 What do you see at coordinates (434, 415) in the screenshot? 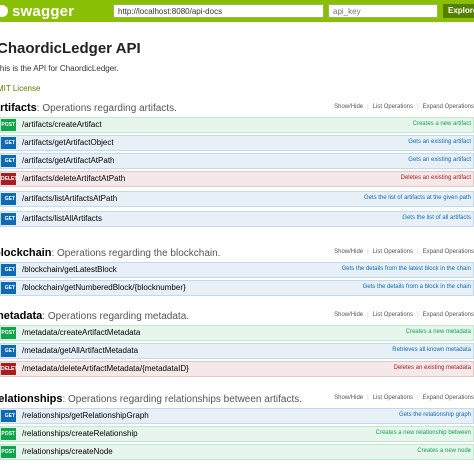
I see `operation-summary: Gets the relationship graph` at bounding box center [434, 415].